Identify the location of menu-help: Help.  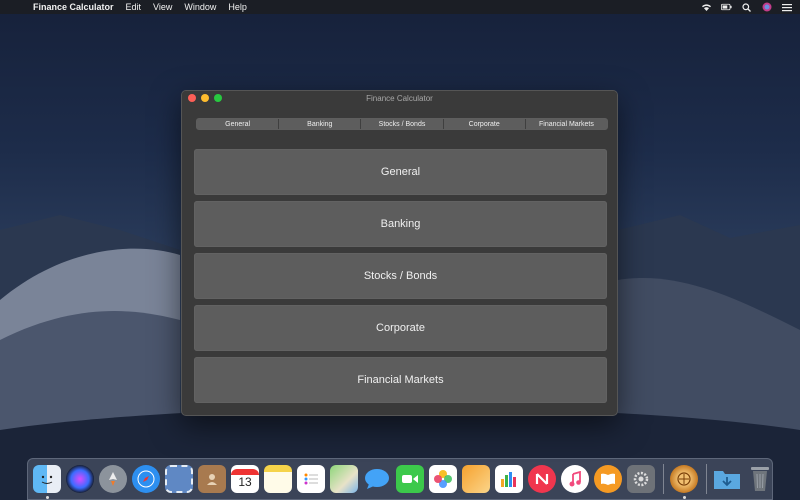
(237, 7).